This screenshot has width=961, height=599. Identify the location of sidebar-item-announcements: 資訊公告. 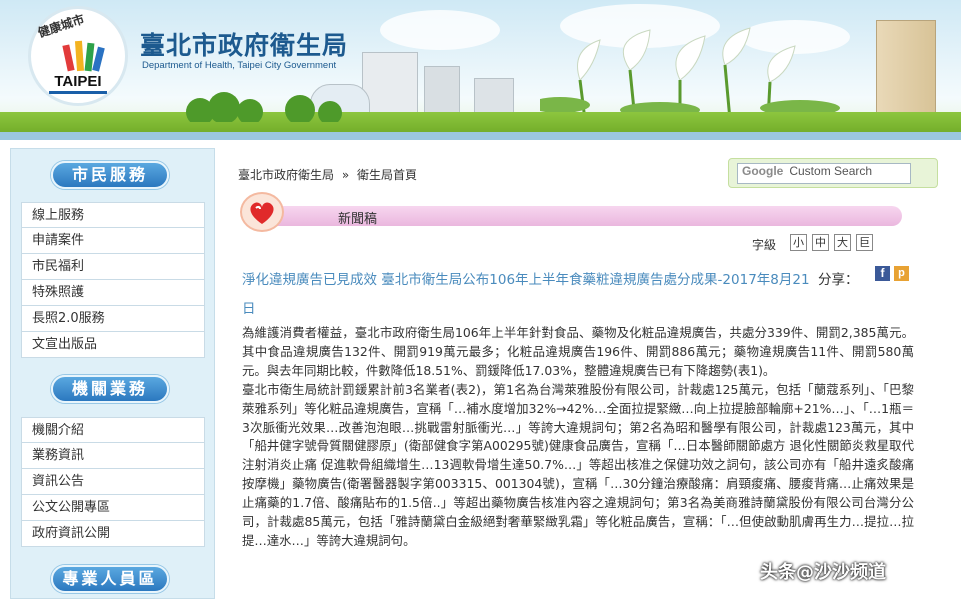
(113, 482).